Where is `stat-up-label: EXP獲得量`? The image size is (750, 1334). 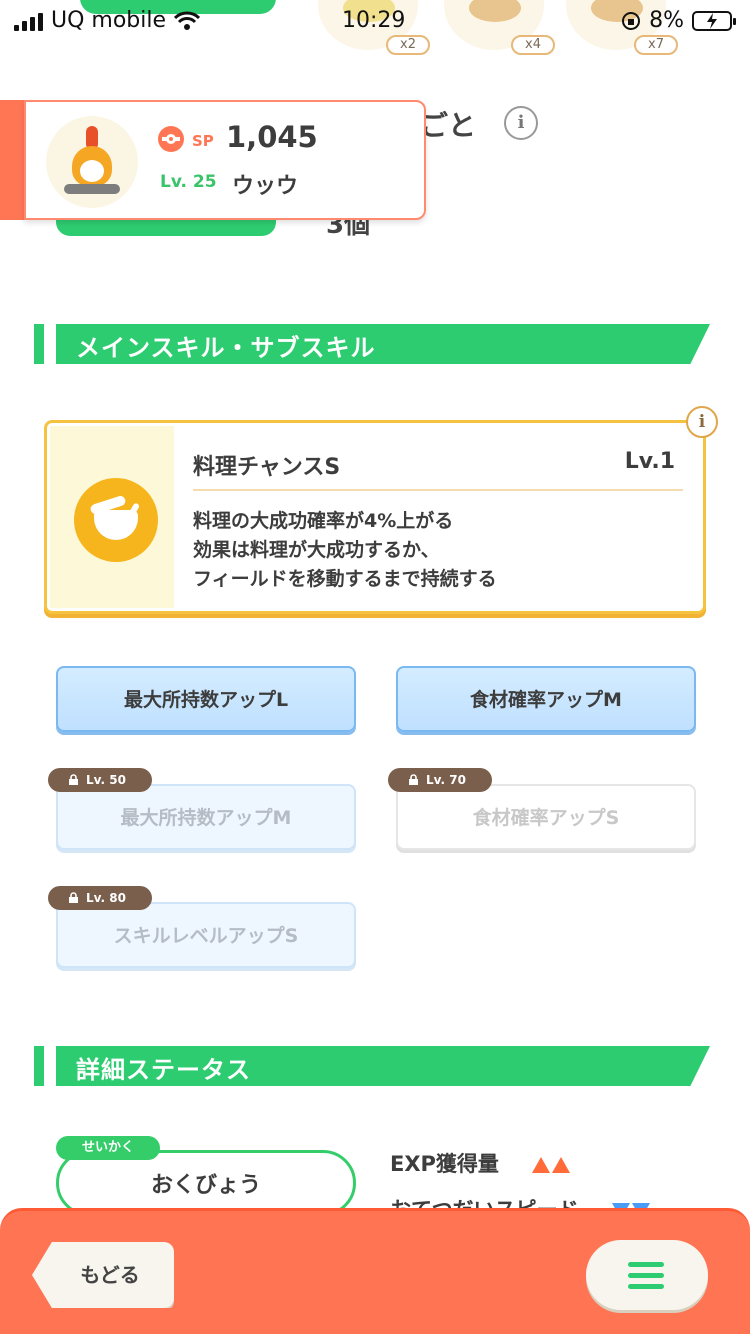
stat-up-label: EXP獲得量 is located at coordinates (444, 1164).